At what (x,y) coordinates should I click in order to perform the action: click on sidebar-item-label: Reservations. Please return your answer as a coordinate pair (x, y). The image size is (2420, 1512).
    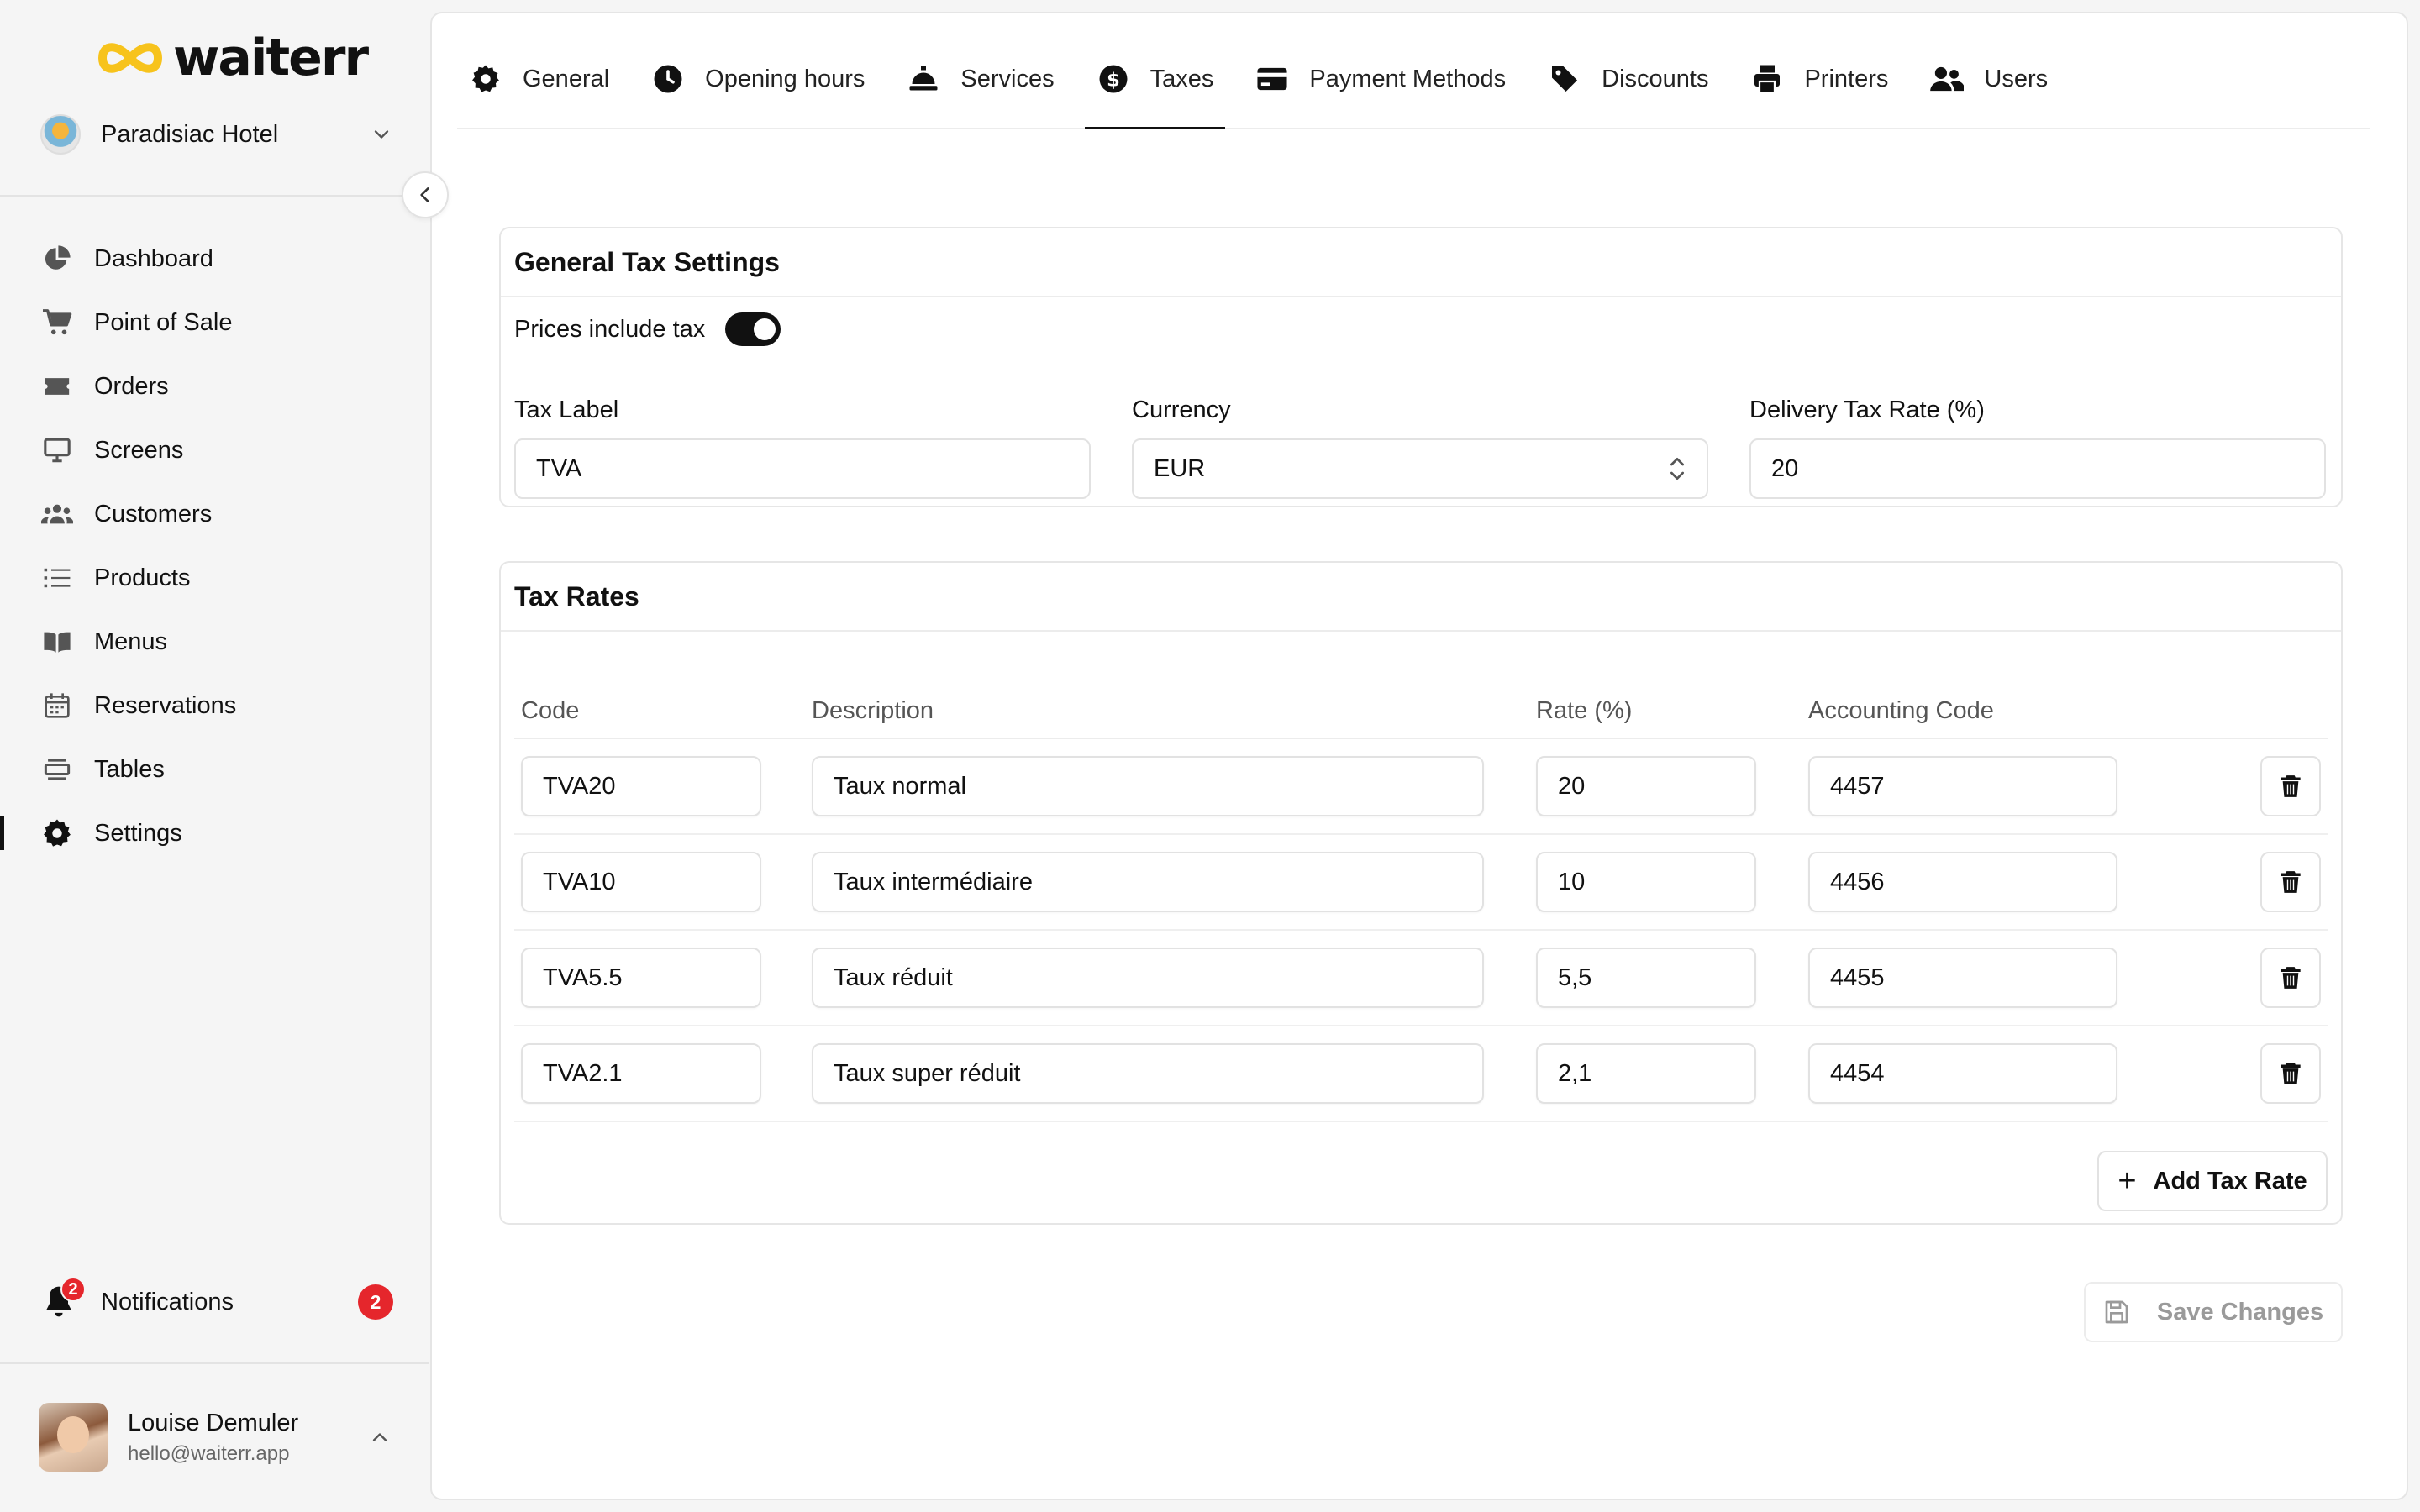
    Looking at the image, I should click on (165, 705).